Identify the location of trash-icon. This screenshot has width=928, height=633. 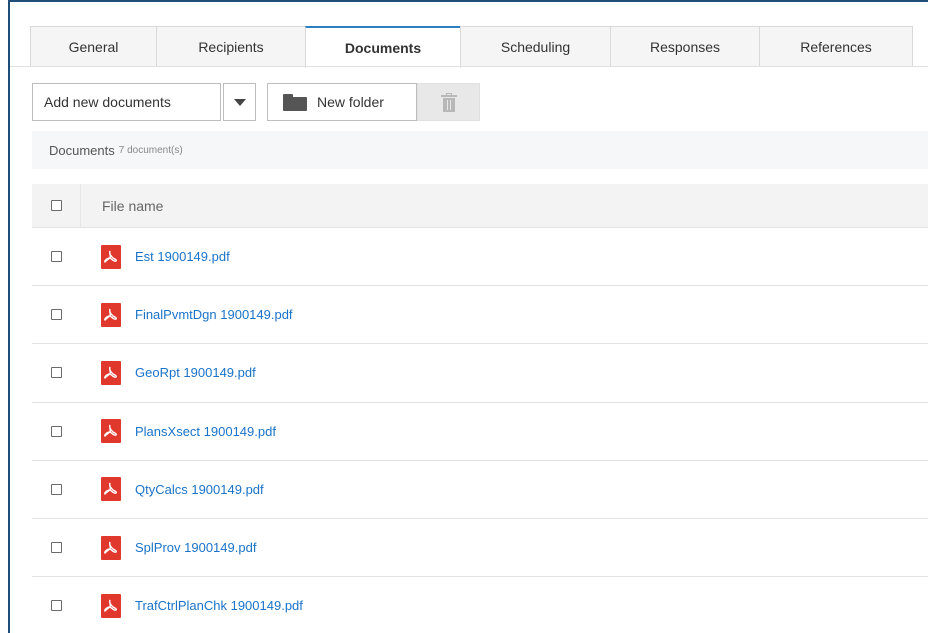
(448, 102).